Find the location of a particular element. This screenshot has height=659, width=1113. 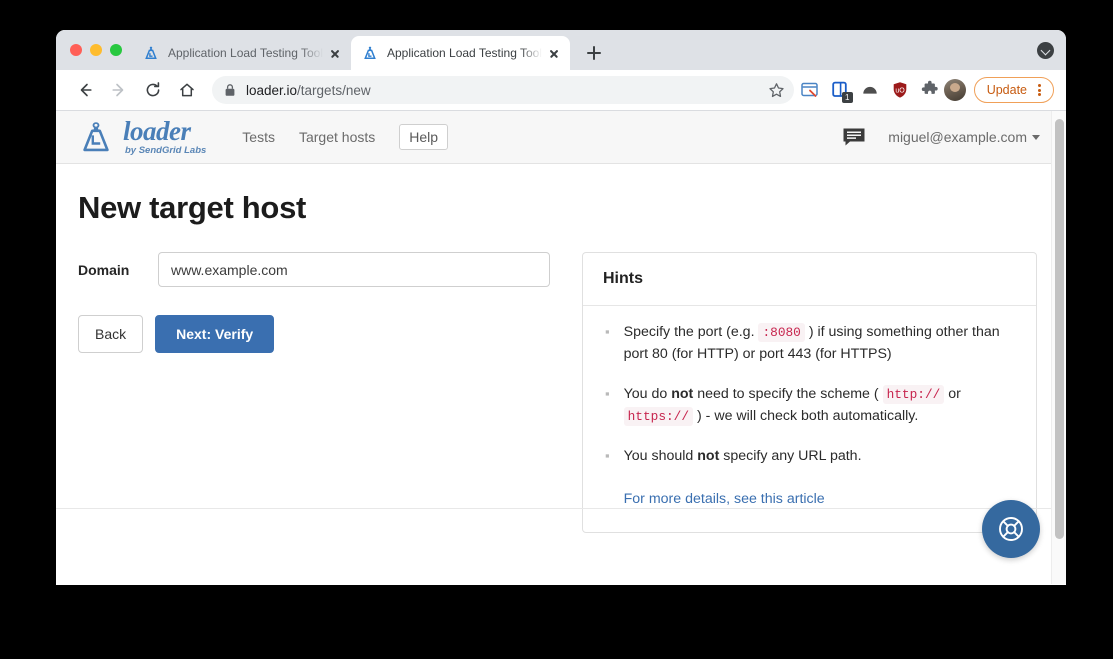

hint-item: ▪ You should not specify any URL path. is located at coordinates (809, 457).